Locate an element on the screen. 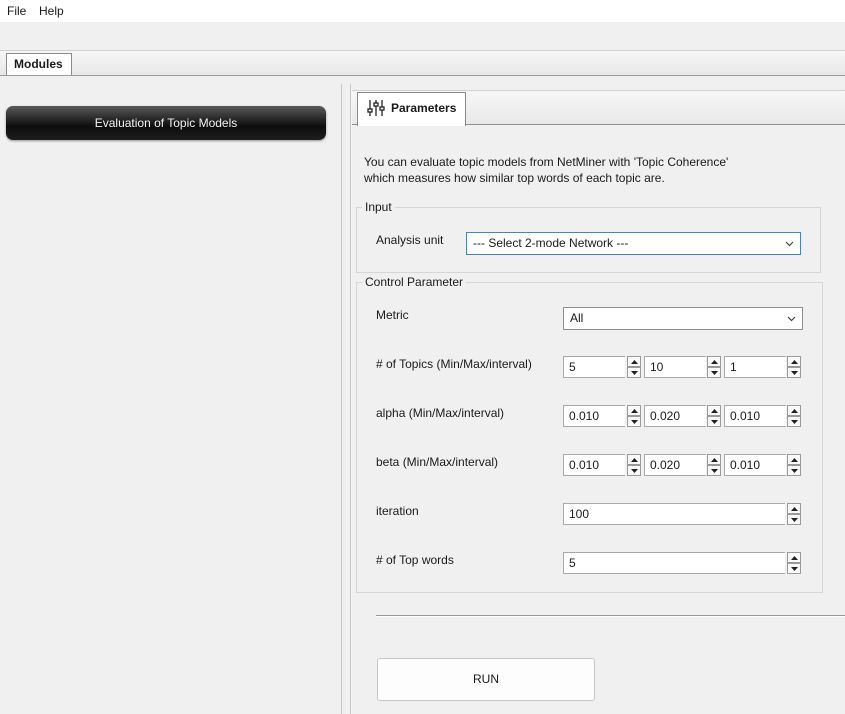 This screenshot has width=845, height=714. top-words-label: # of Top words is located at coordinates (415, 560).